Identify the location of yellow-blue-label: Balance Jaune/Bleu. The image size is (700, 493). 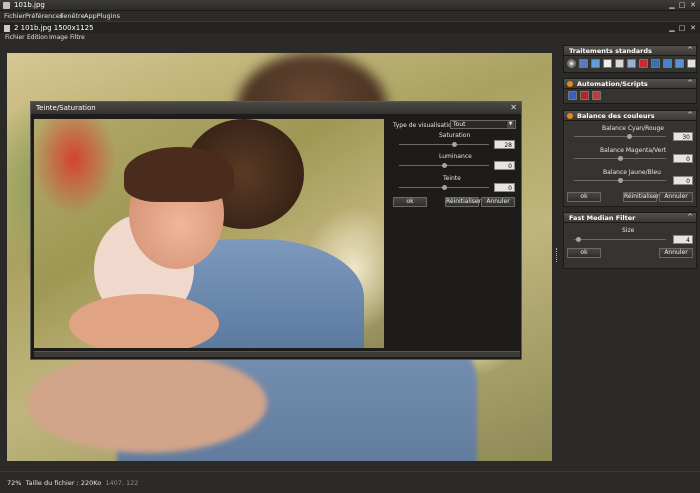
(632, 172).